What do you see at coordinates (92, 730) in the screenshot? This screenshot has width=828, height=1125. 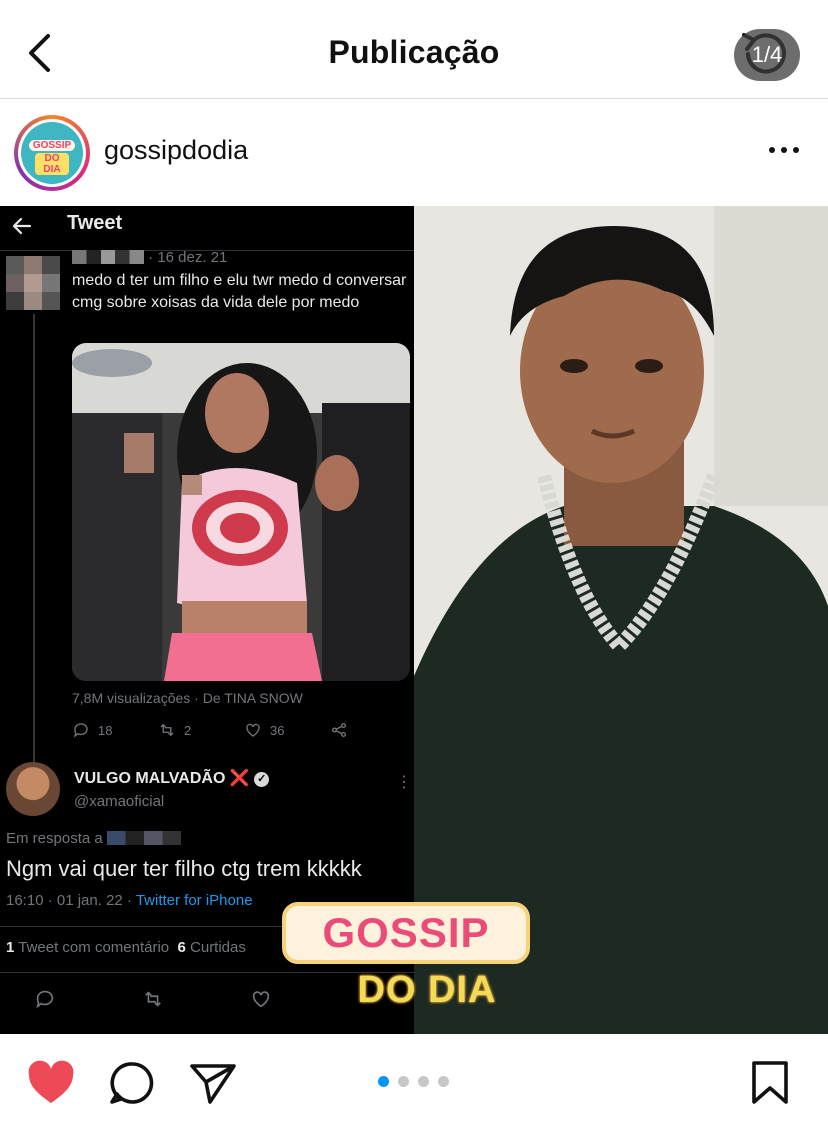 I see `reply-action: 18` at bounding box center [92, 730].